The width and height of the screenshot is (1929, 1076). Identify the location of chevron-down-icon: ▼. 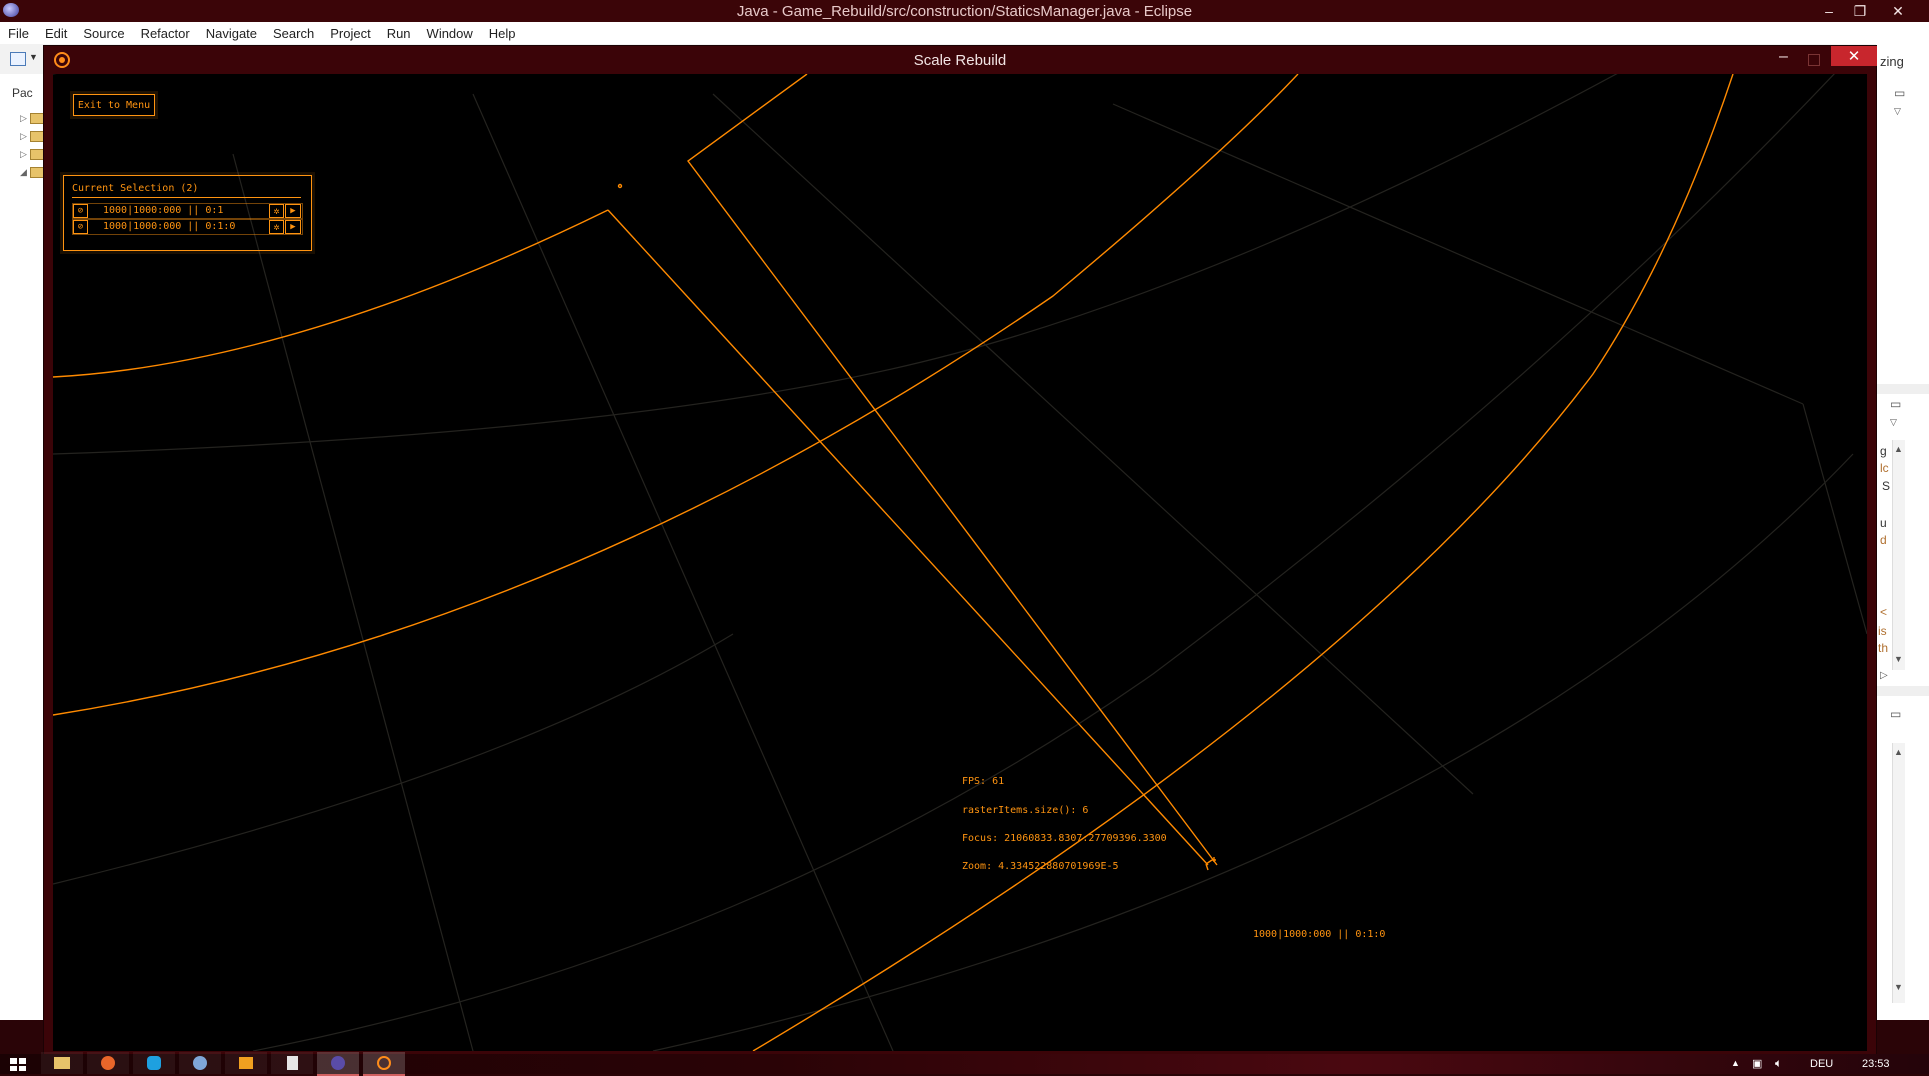
(33, 57).